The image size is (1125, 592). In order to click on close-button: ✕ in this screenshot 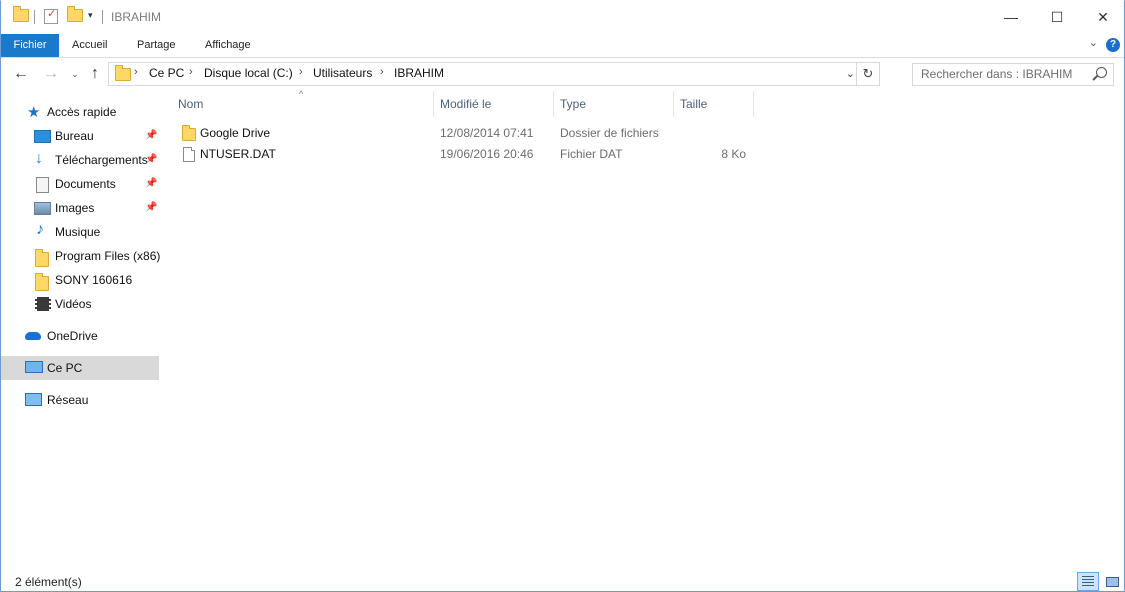, I will do `click(1102, 17)`.